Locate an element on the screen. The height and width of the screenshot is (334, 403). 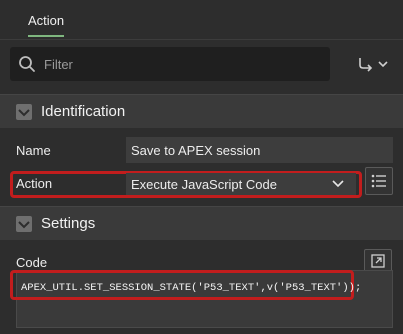
name-value: Save to APEX session is located at coordinates (196, 150).